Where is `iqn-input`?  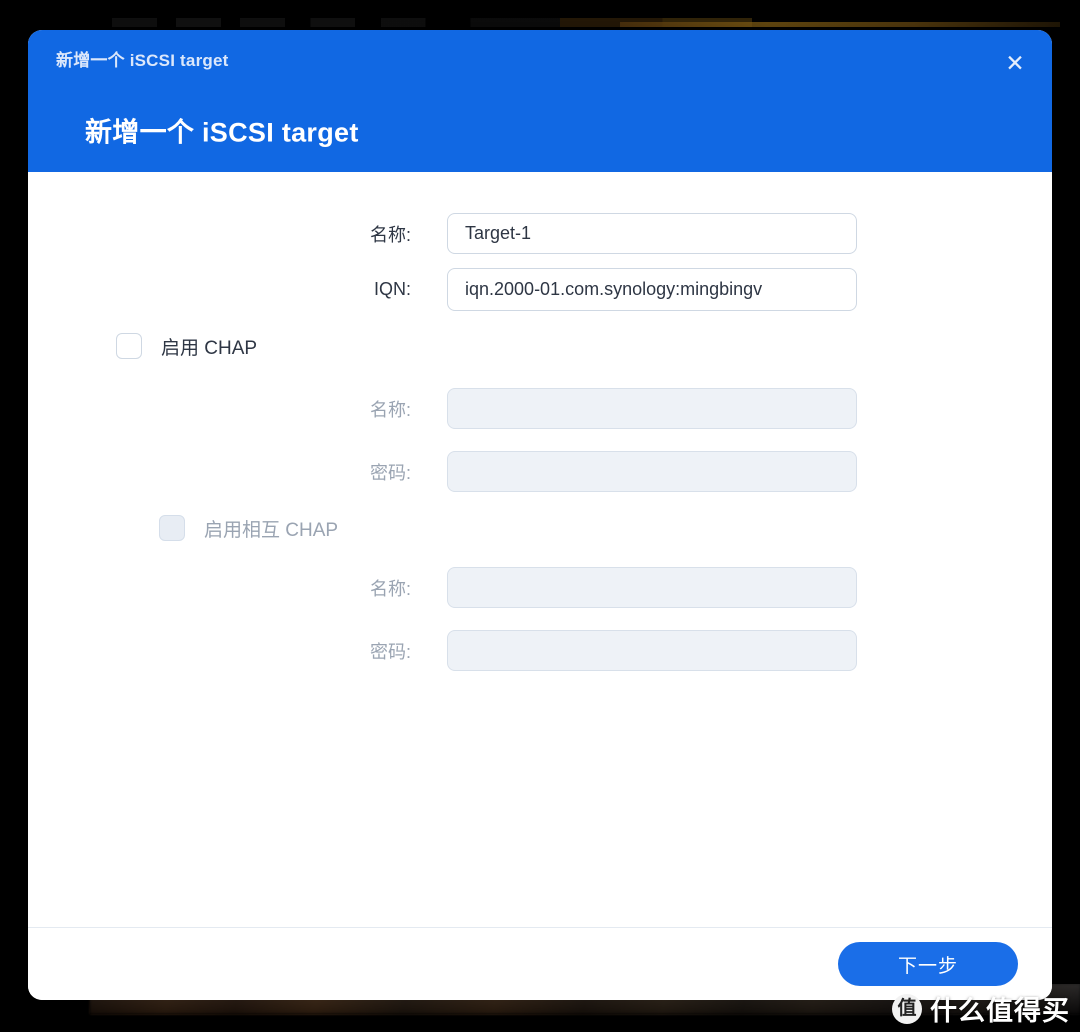
iqn-input is located at coordinates (652, 289).